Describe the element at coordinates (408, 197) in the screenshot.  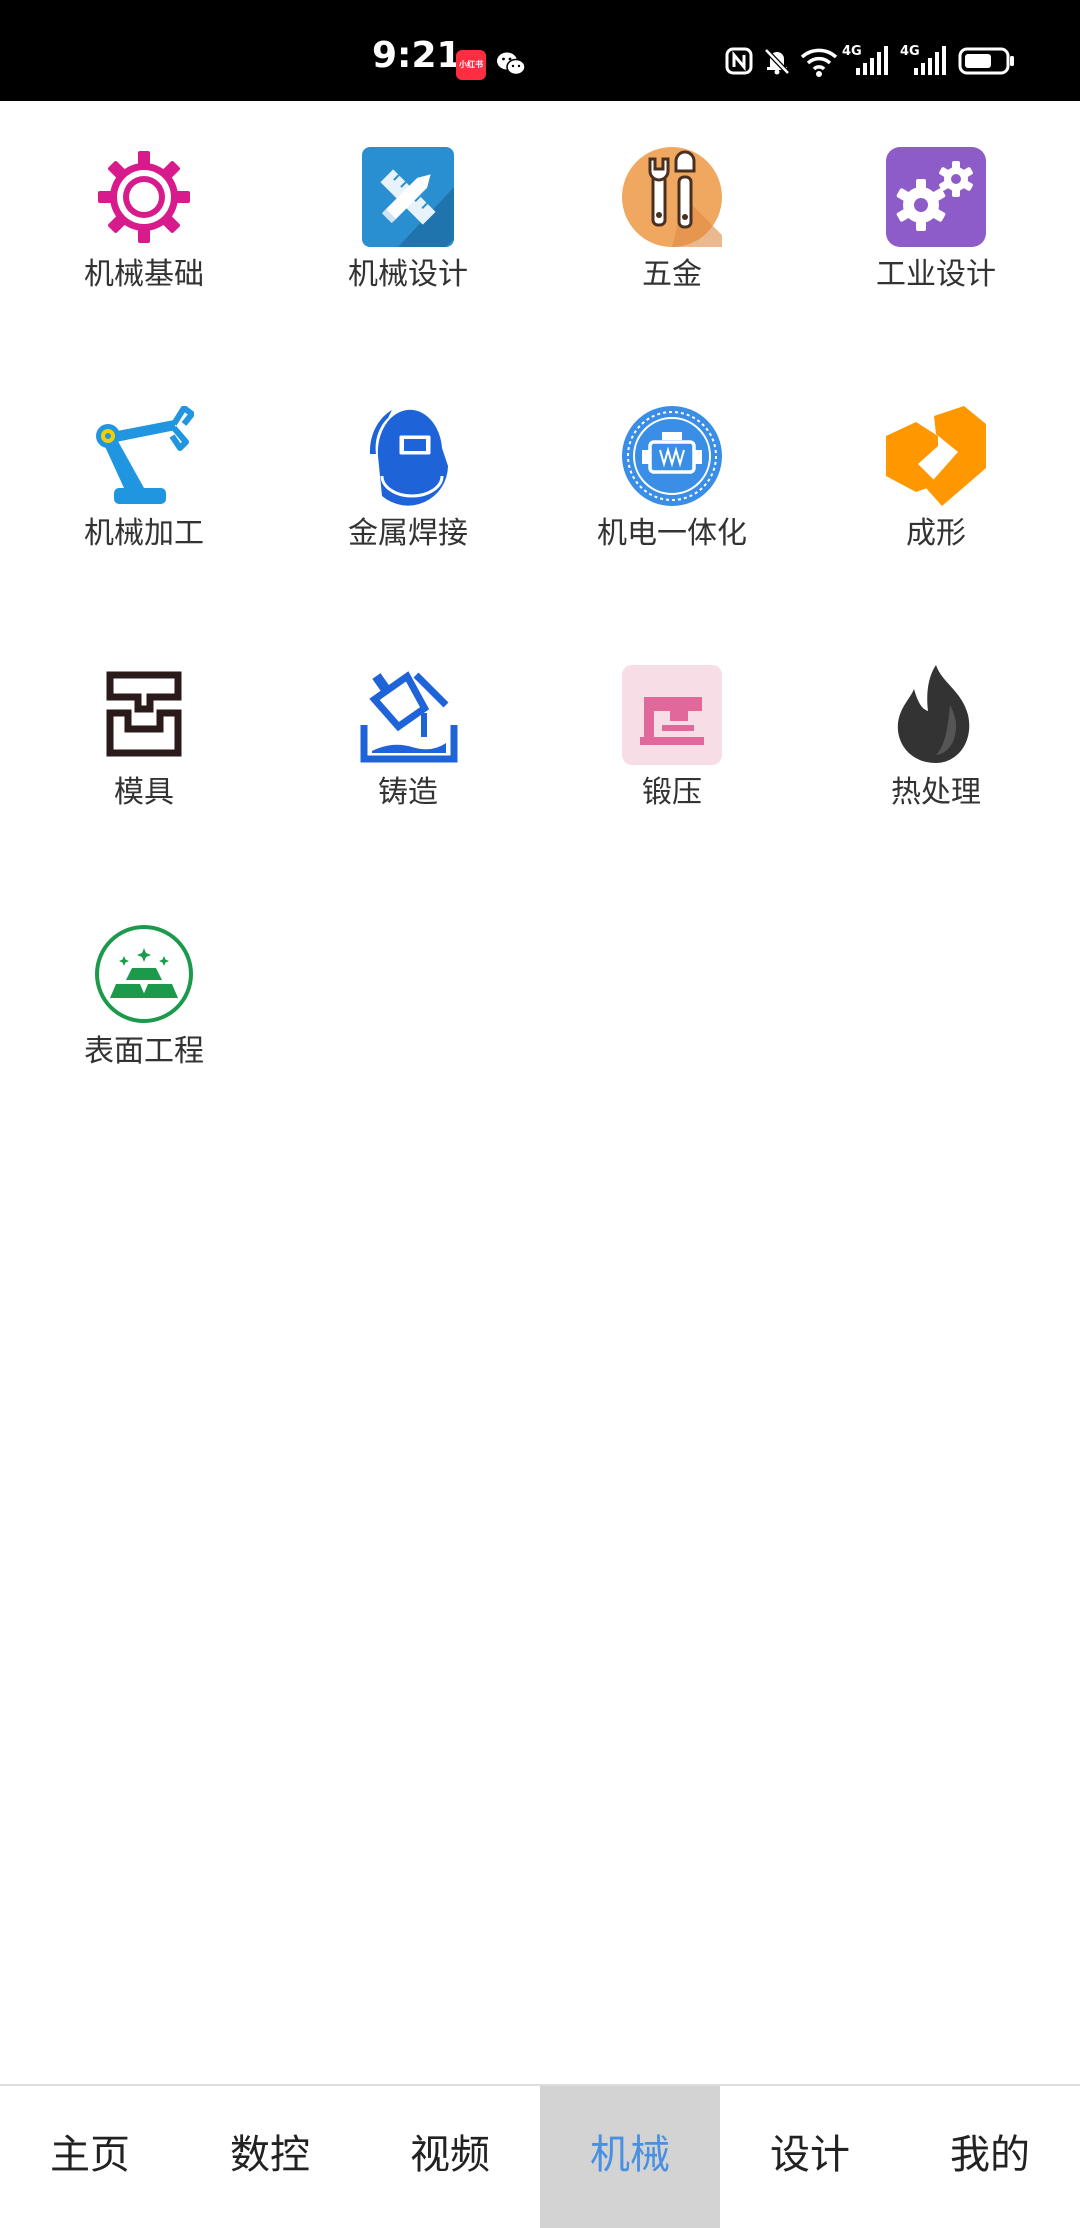
I see `pencil-ruler-icon` at that location.